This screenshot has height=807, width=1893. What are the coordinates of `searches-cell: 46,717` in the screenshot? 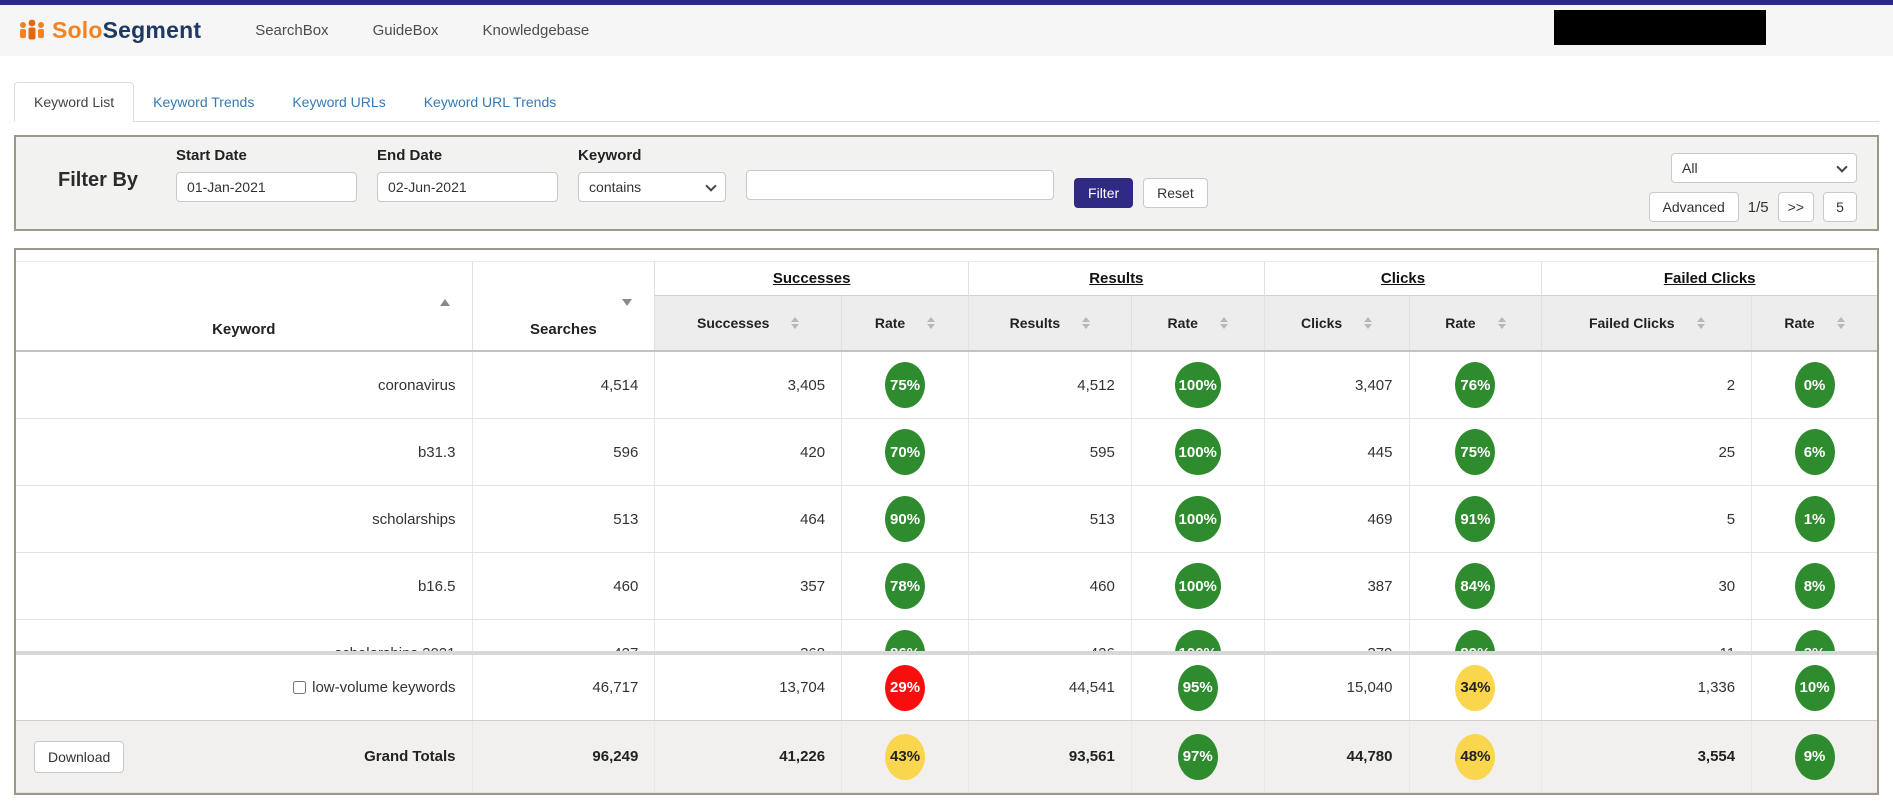 It's located at (563, 687).